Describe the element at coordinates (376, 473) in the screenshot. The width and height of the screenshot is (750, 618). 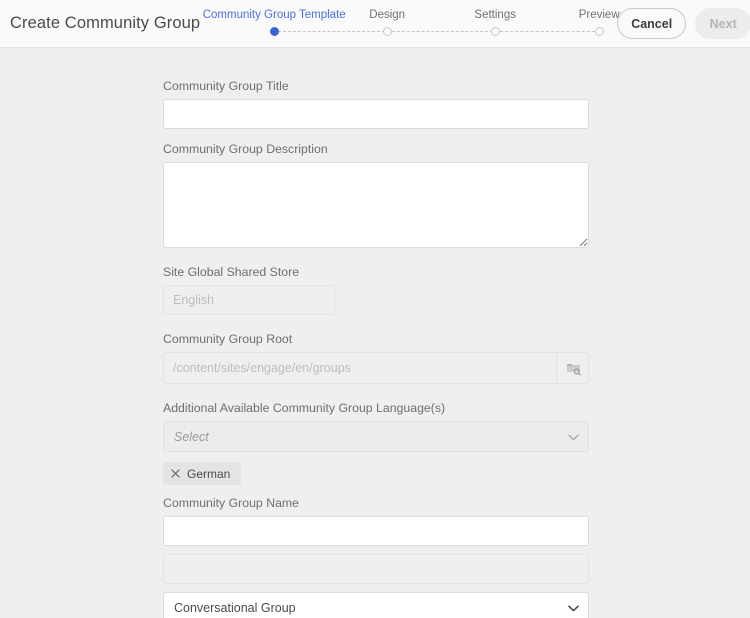
I see `selected-language-chips: German` at that location.